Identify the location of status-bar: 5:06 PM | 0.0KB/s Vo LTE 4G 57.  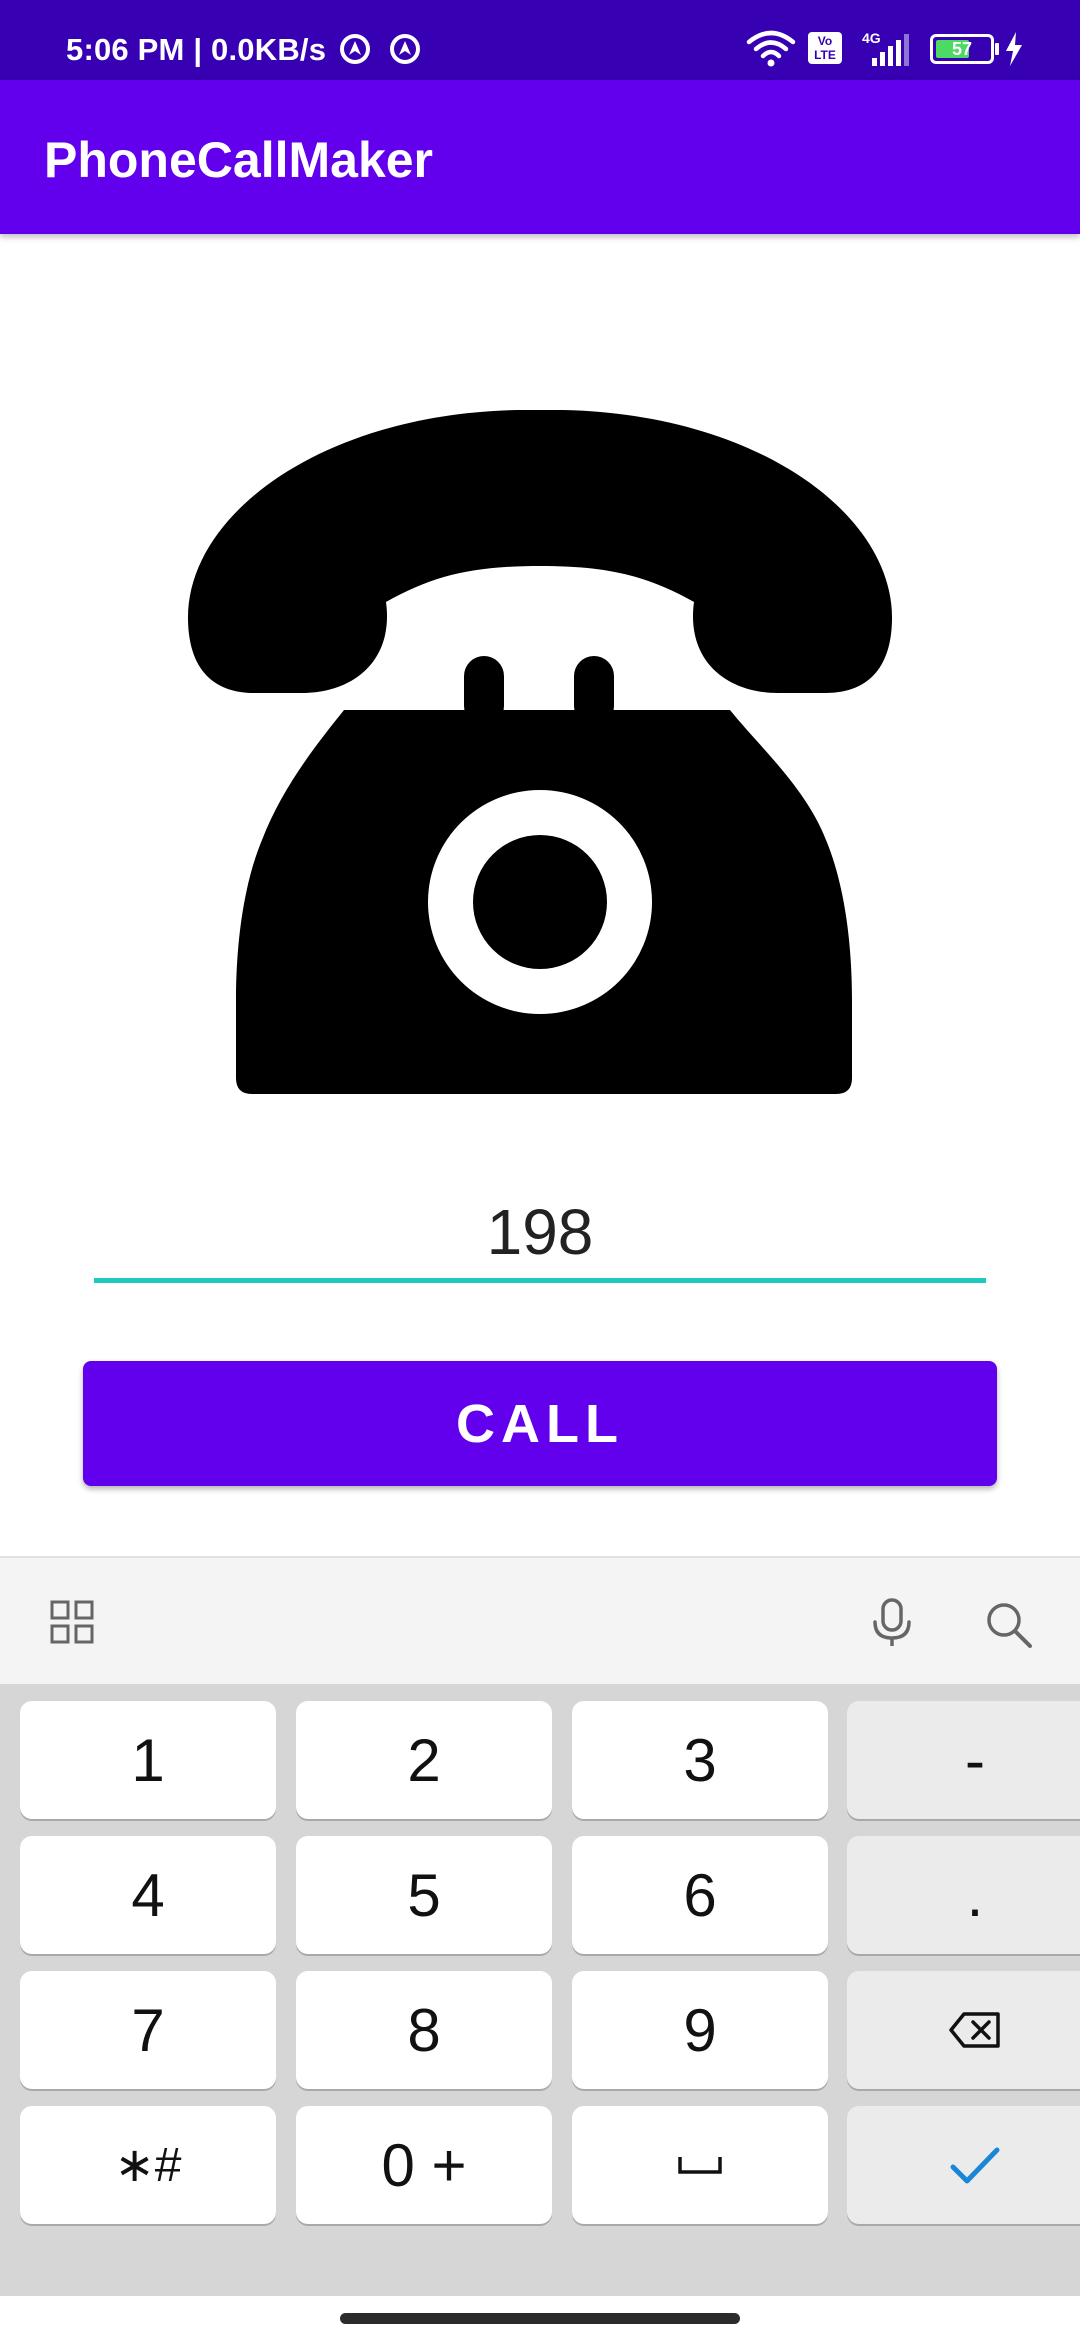
(540, 40).